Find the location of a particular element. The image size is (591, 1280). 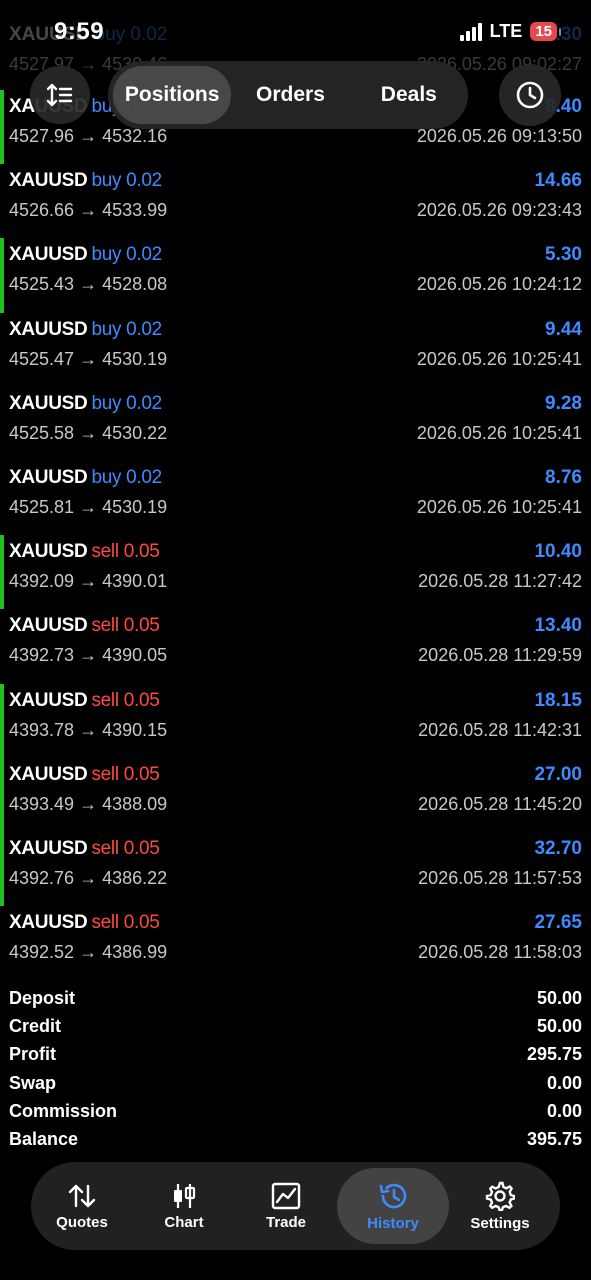

deal-date: 2026.05.26 09:23:43 is located at coordinates (499, 210).